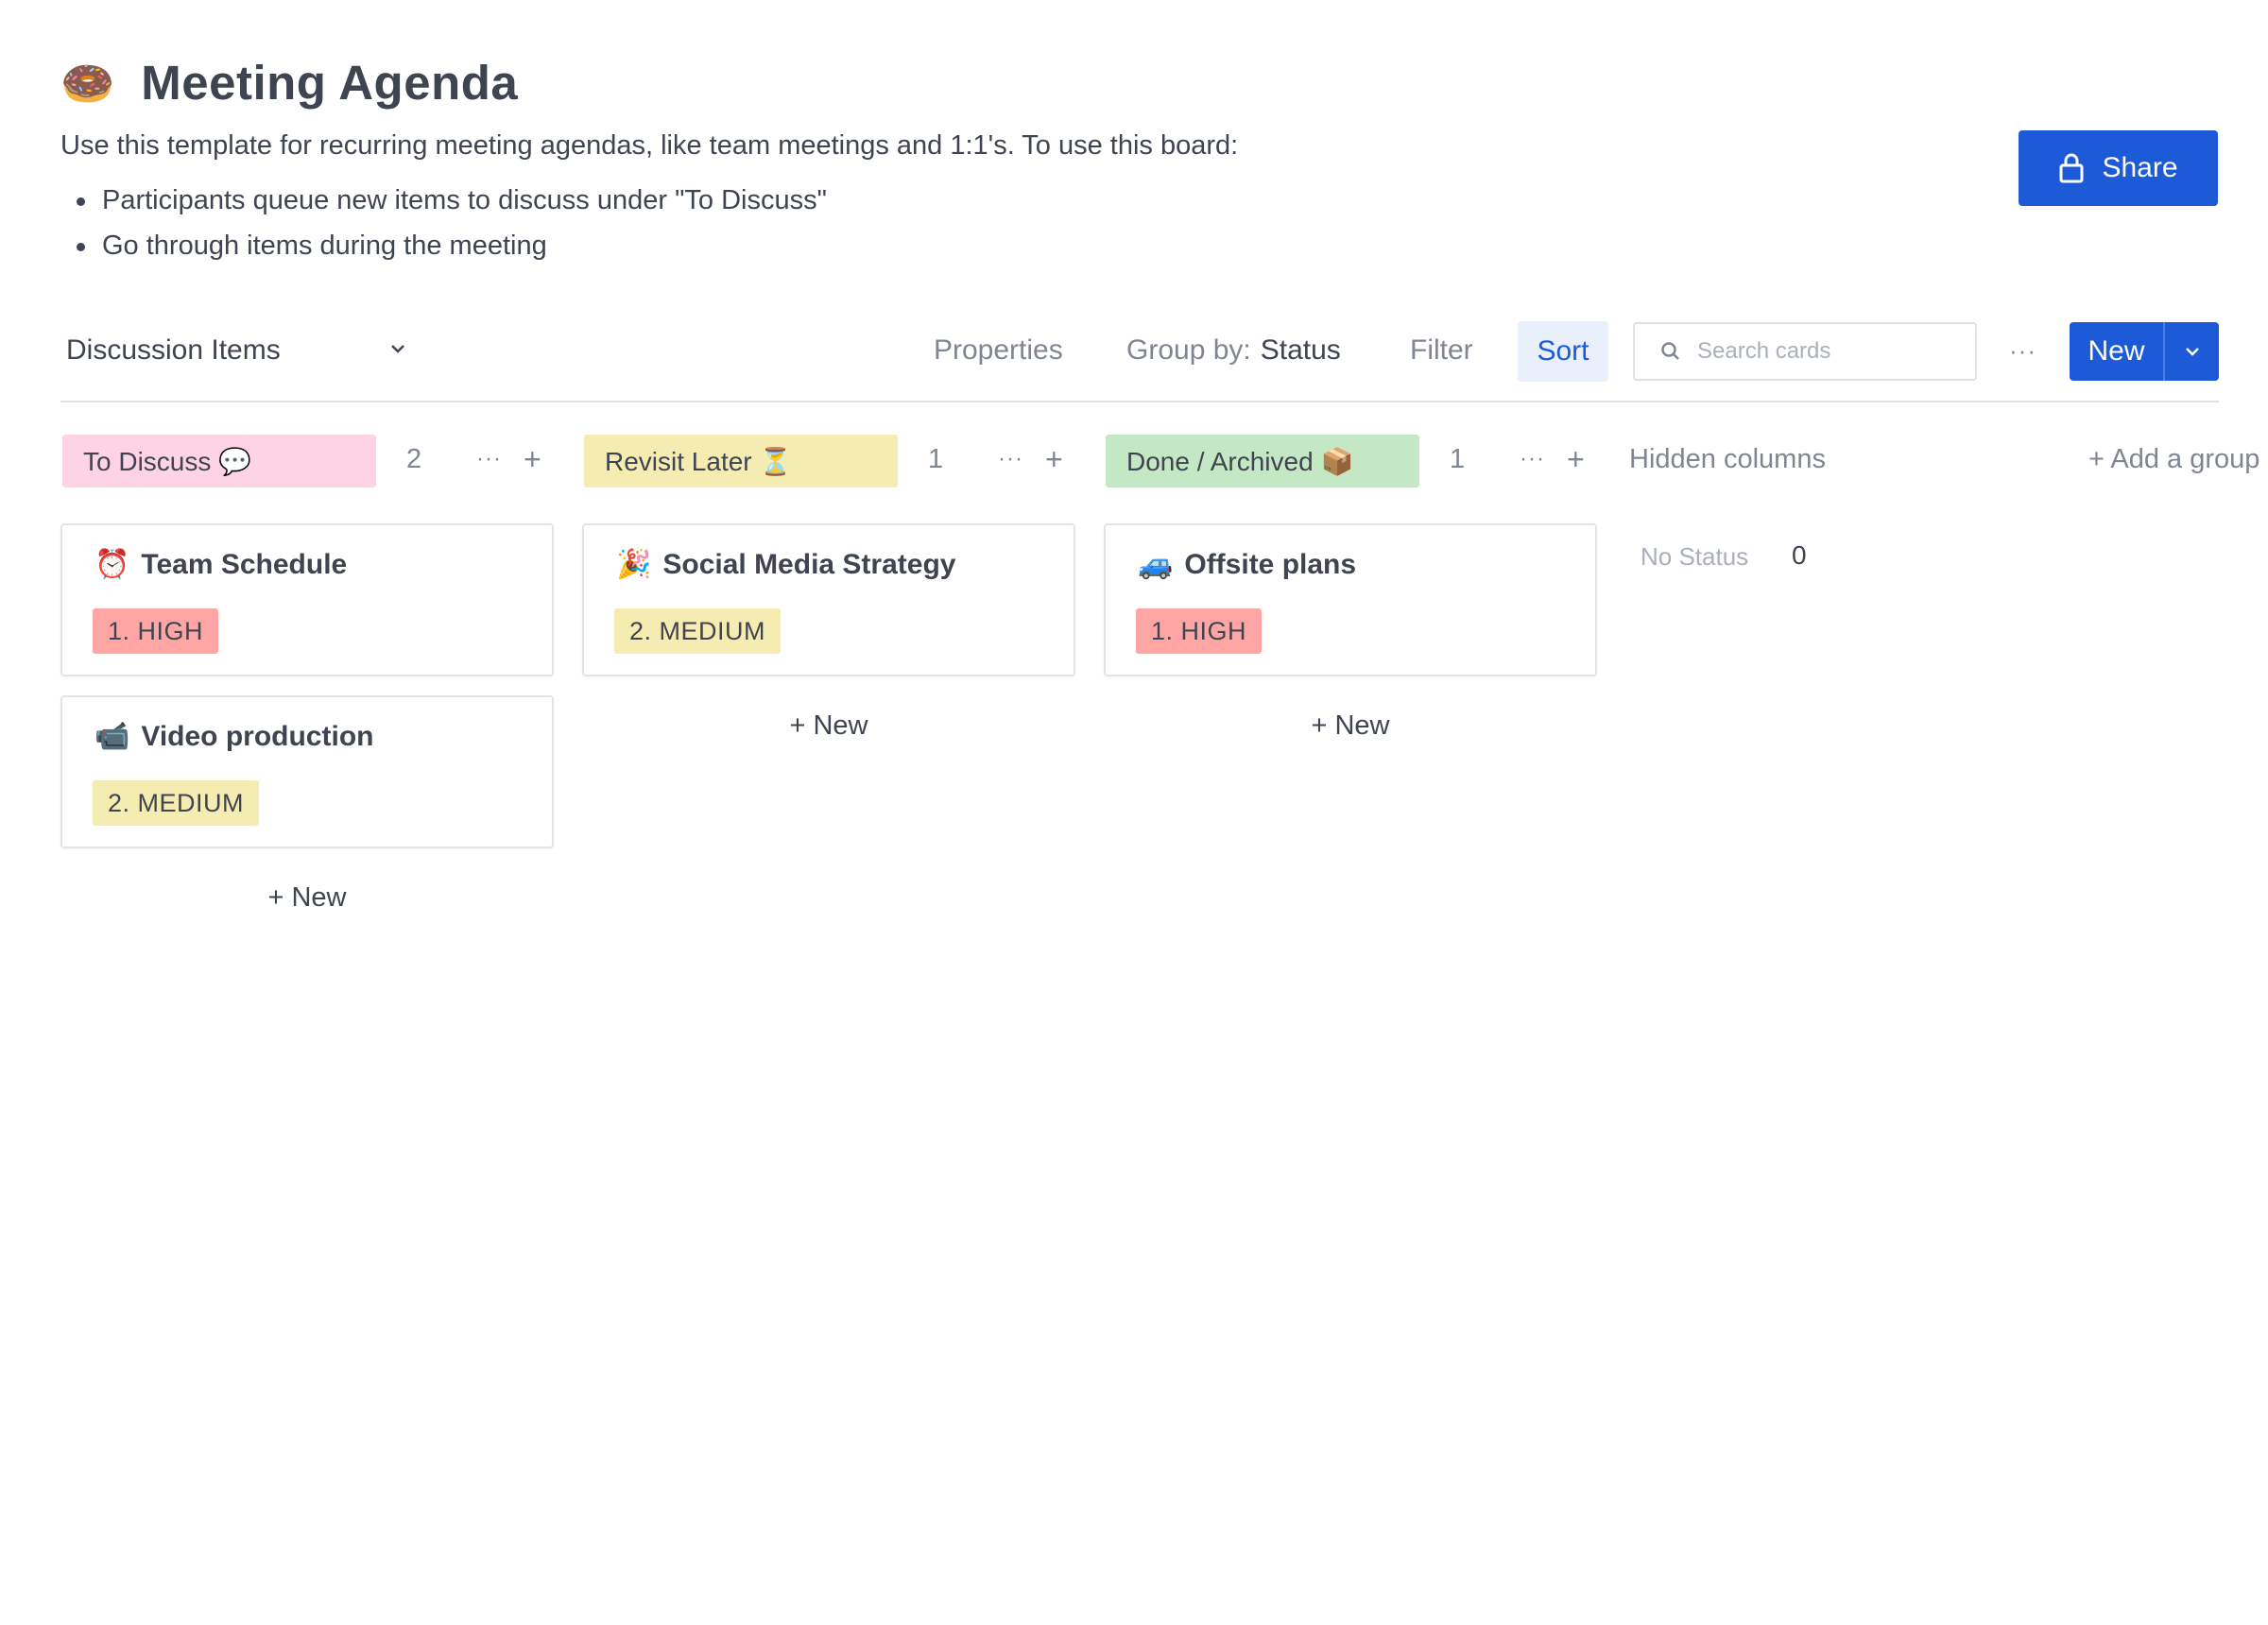  Describe the element at coordinates (2140, 167) in the screenshot. I see `share-label: Share` at that location.